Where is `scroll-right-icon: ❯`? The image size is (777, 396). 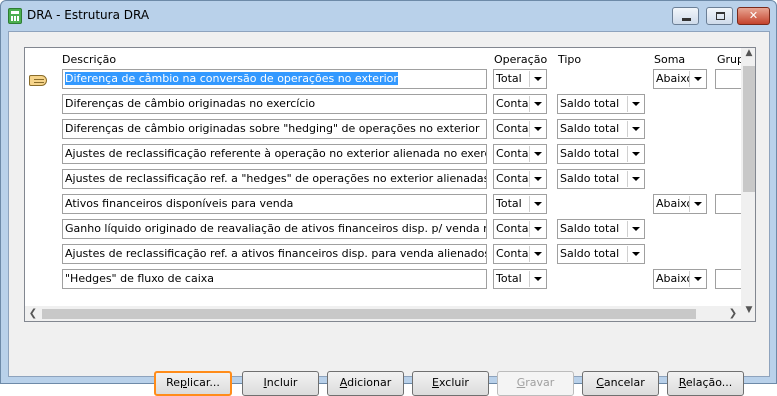 scroll-right-icon: ❯ is located at coordinates (733, 313).